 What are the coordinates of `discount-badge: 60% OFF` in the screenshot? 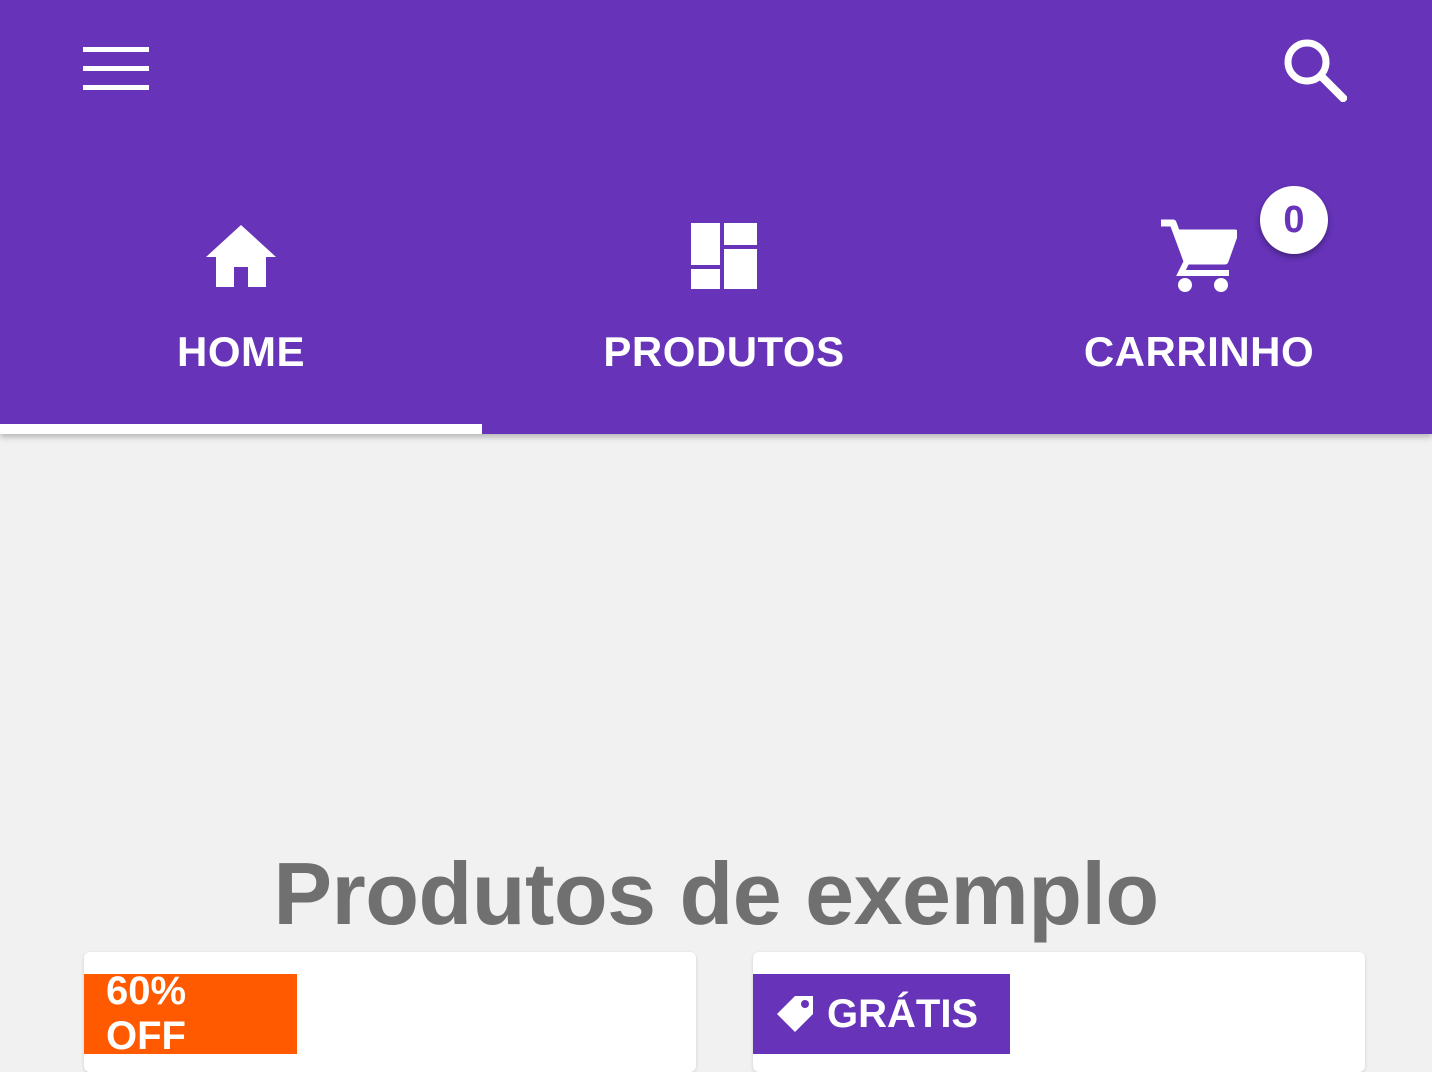 It's located at (190, 1013).